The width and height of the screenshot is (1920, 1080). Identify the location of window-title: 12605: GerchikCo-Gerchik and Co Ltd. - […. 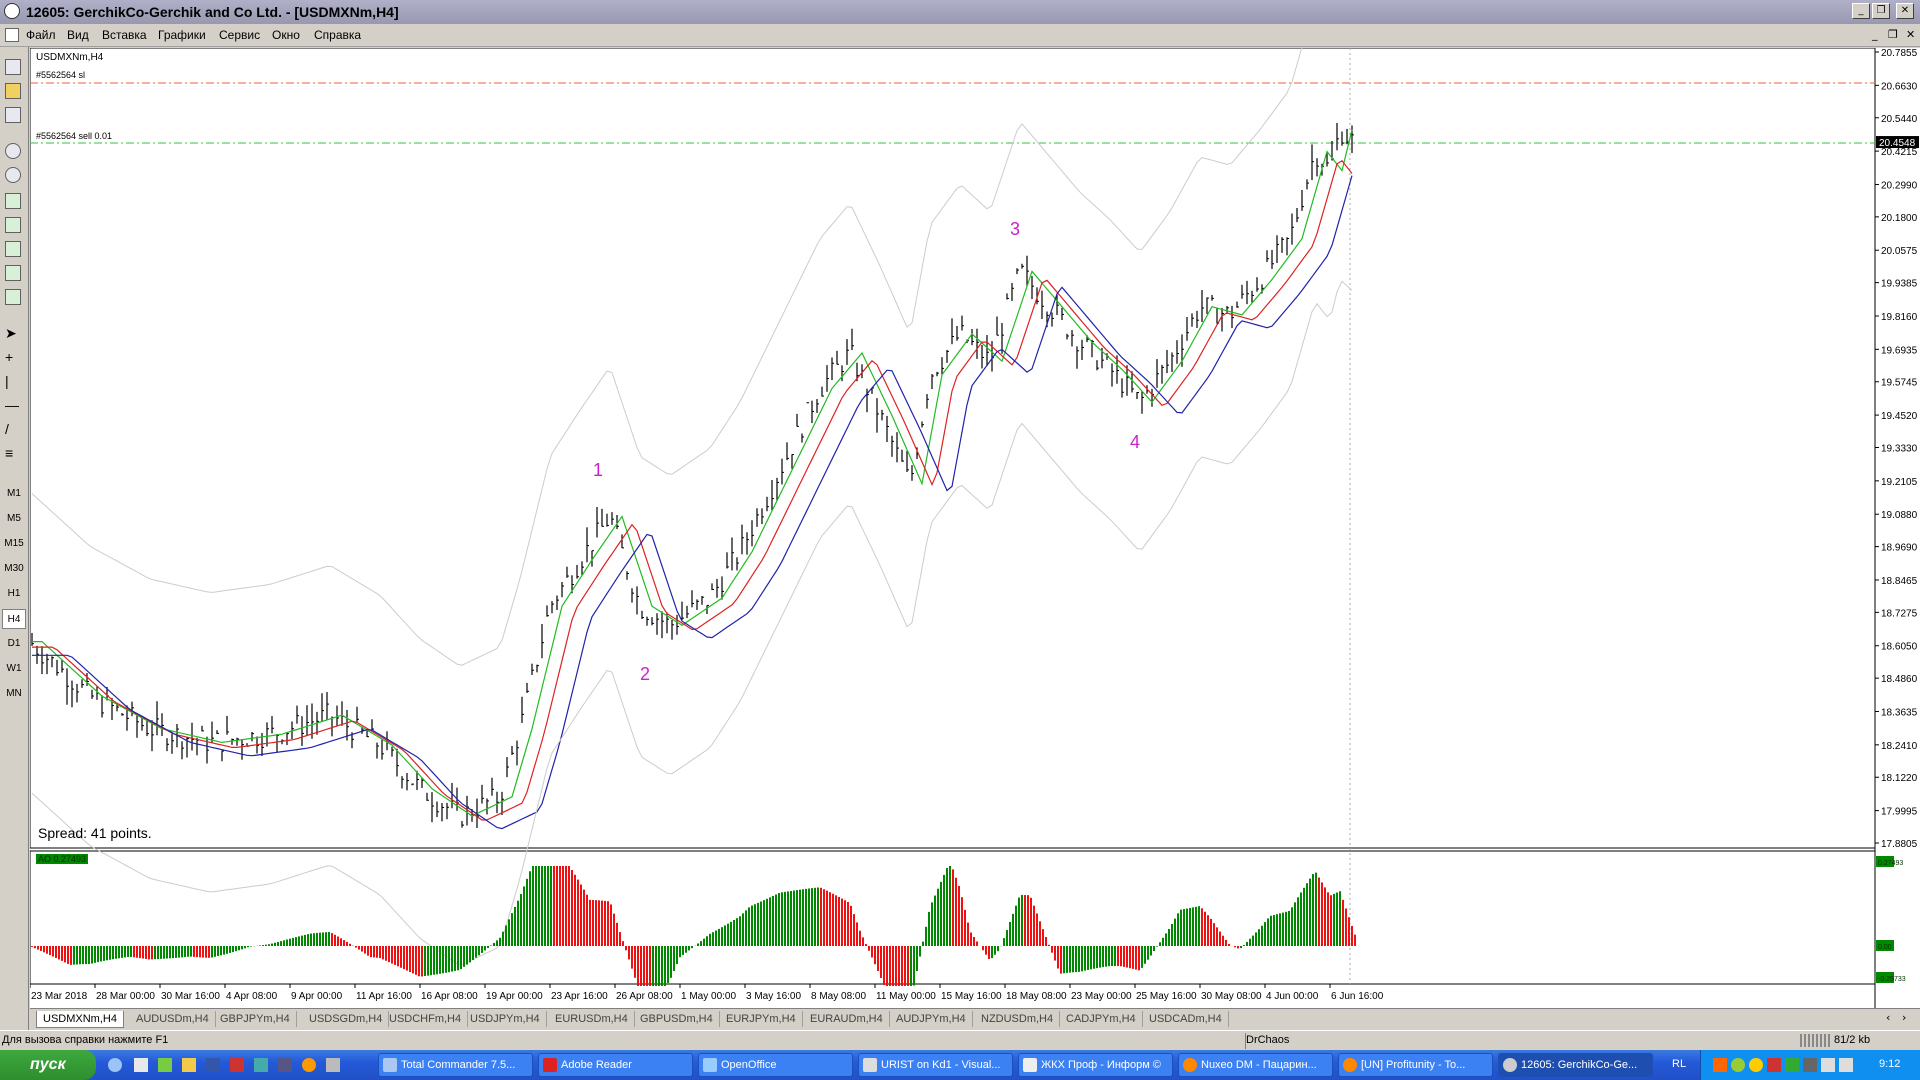
(212, 12).